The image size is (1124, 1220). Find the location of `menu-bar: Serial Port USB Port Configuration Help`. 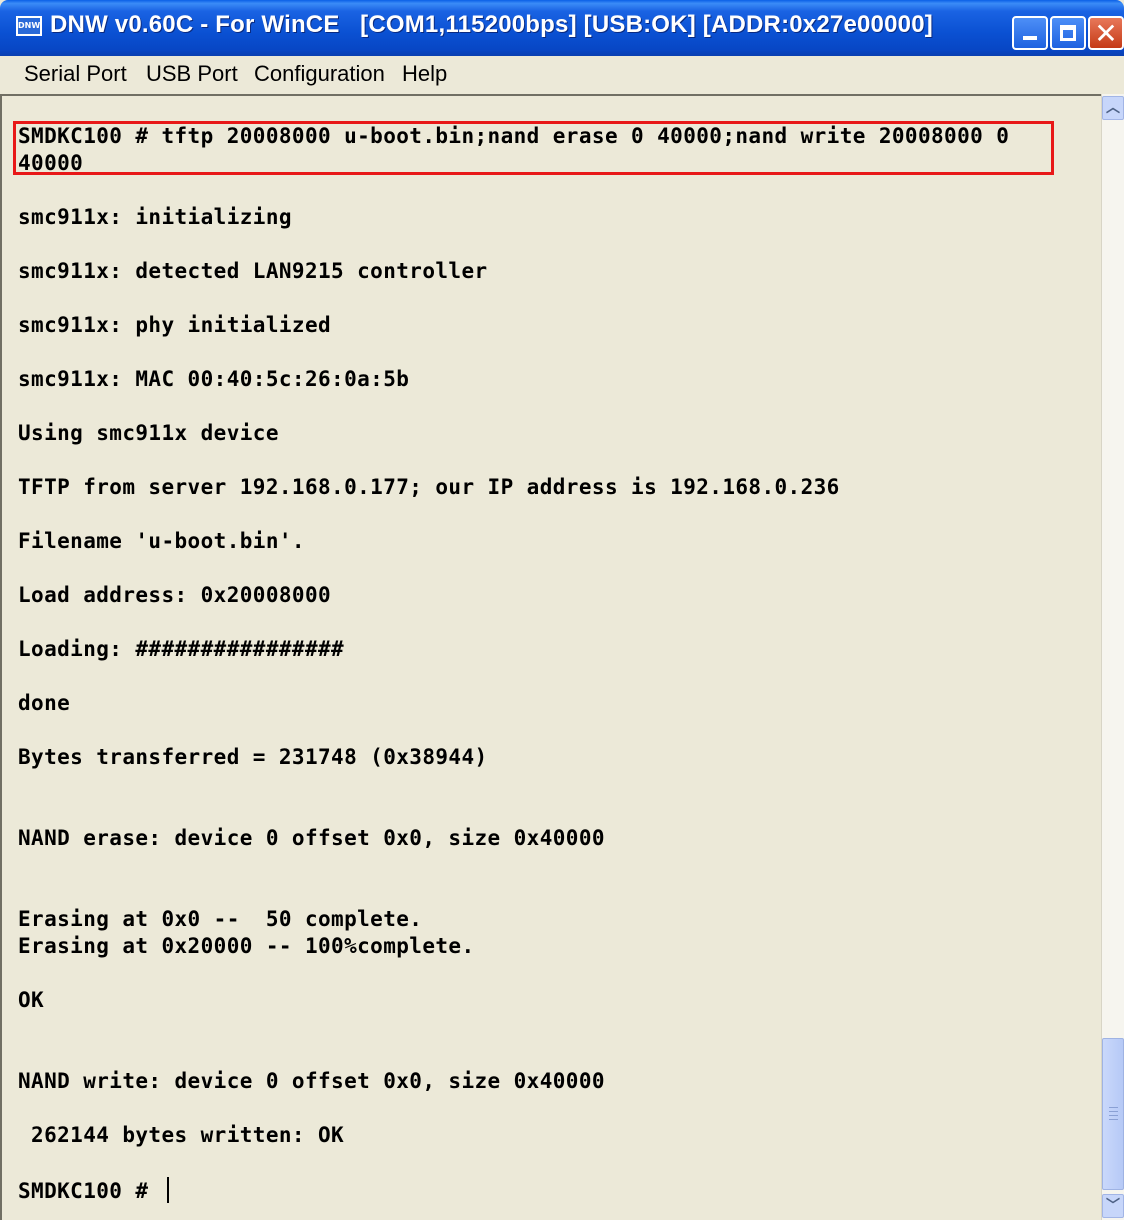

menu-bar: Serial Port USB Port Configuration Help is located at coordinates (562, 75).